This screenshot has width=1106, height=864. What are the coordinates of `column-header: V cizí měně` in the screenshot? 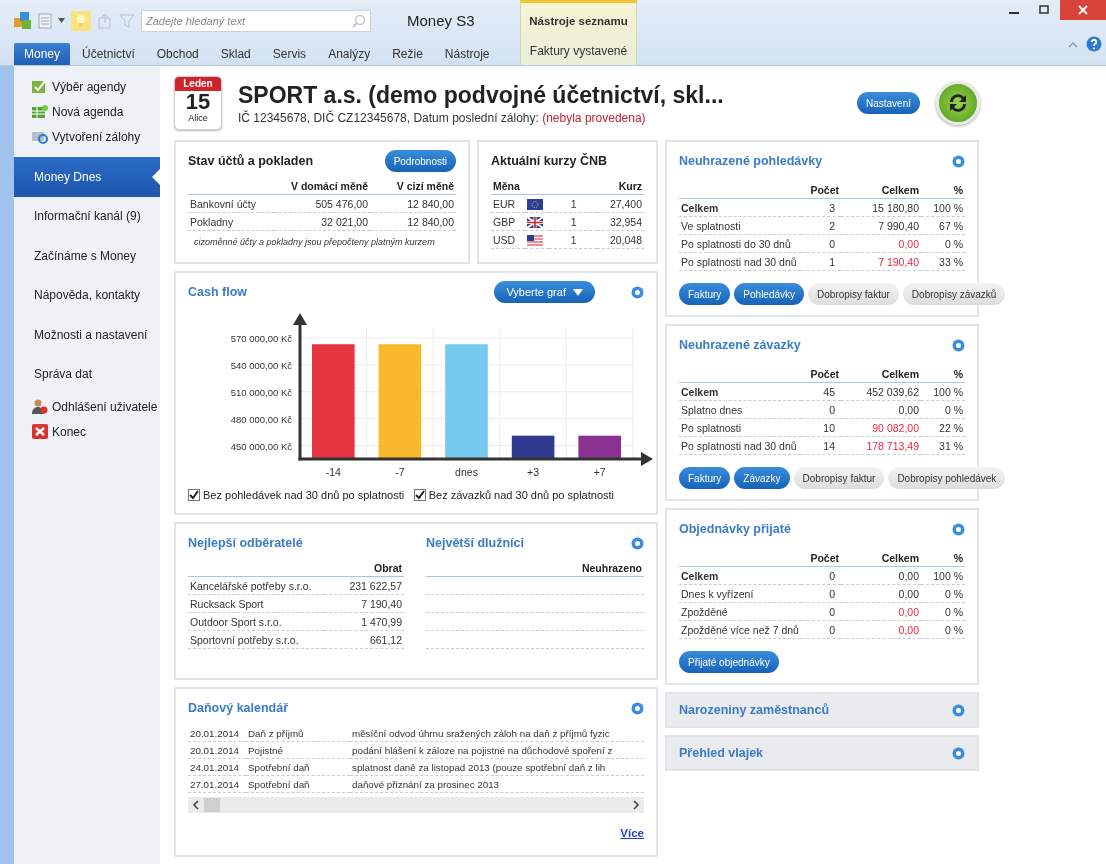 It's located at (413, 186).